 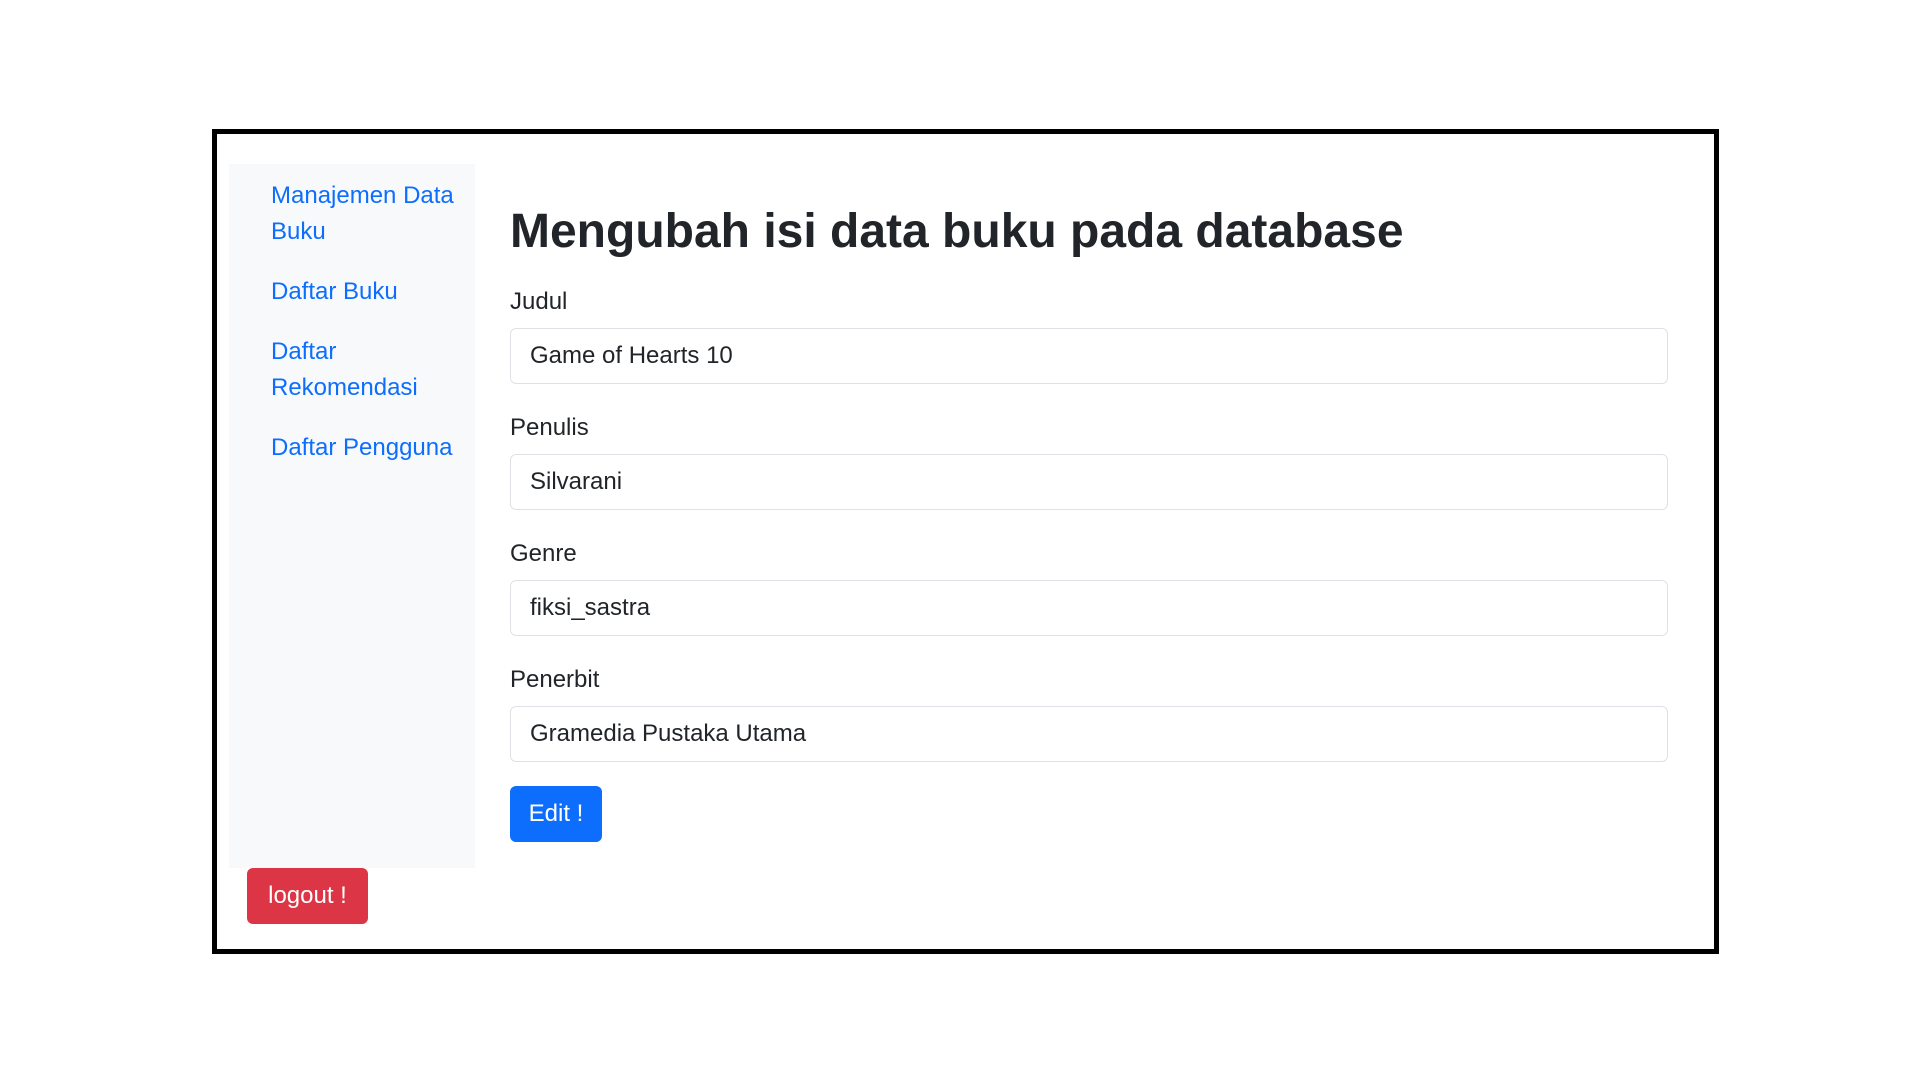 I want to click on sidebar-link-daftar-rekomendasi: Daftar Rekomendasi, so click(x=371, y=370).